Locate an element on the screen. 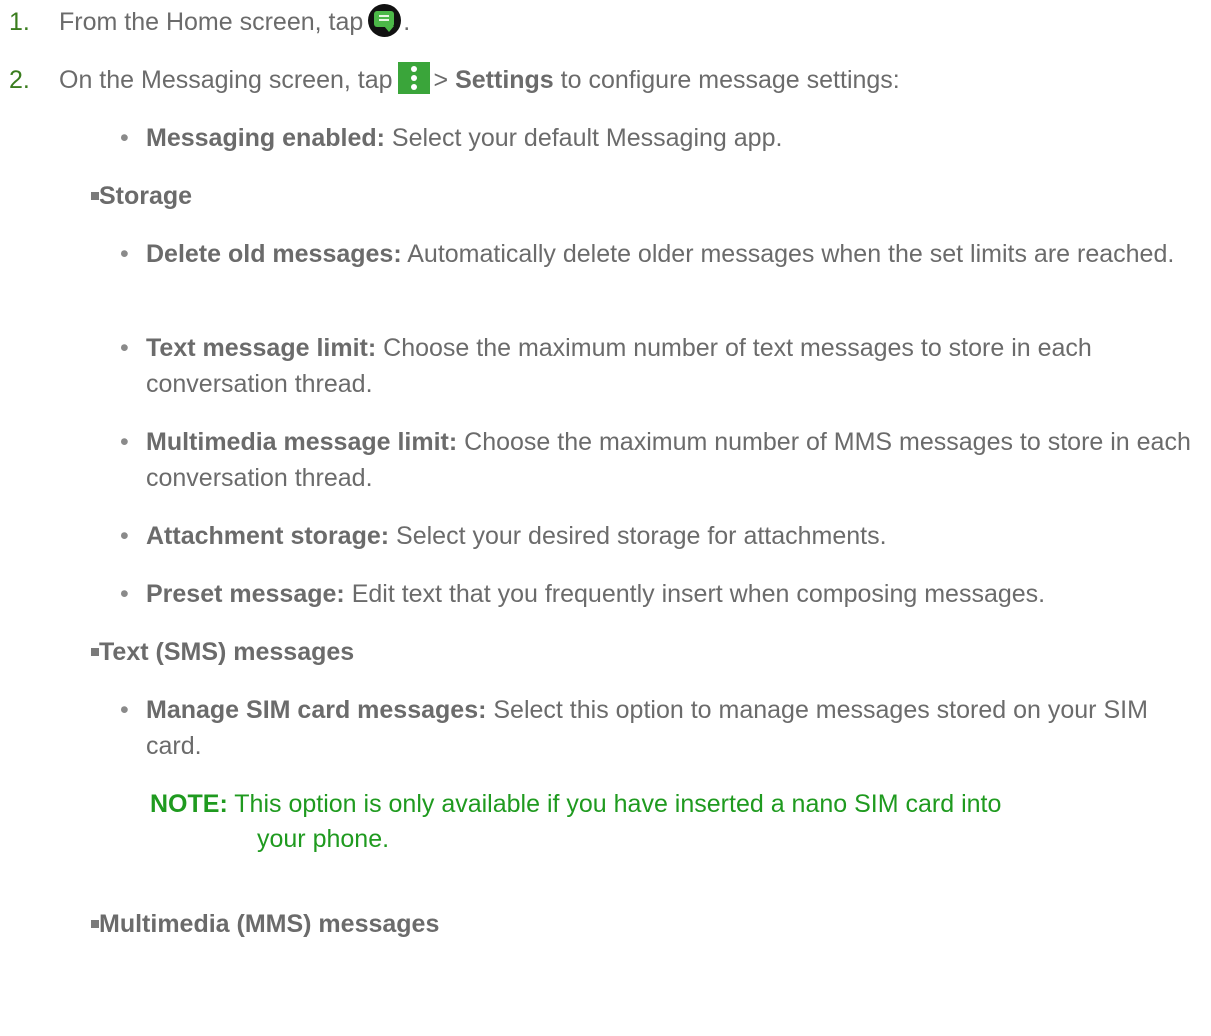 Image resolution: width=1211 pixels, height=1036 pixels. note-label: NOTE: is located at coordinates (189, 804).